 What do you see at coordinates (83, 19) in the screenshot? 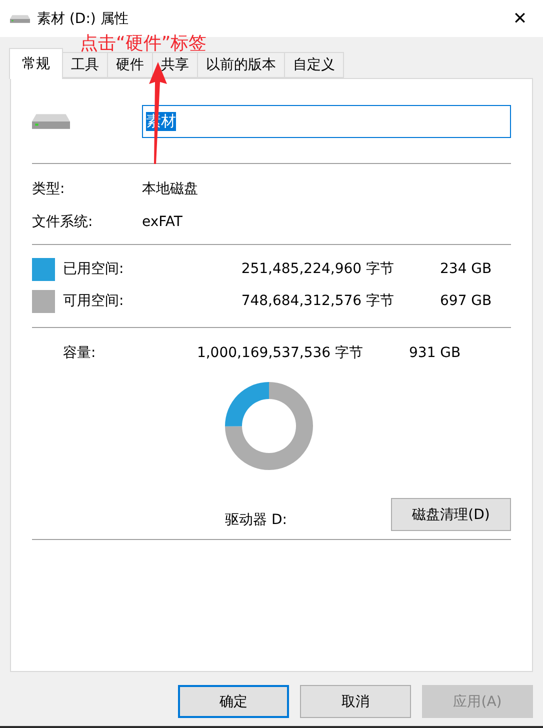
I see `window-title: 素材 (D:) 属性` at bounding box center [83, 19].